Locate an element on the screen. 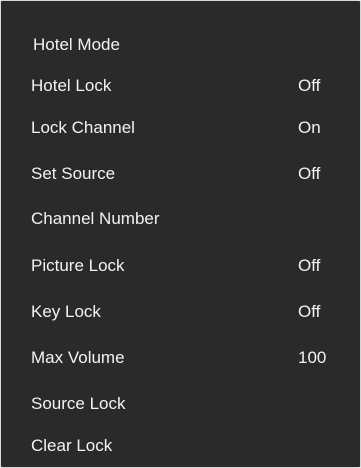 This screenshot has height=468, width=361. menu-item-label: Channel Number is located at coordinates (95, 218).